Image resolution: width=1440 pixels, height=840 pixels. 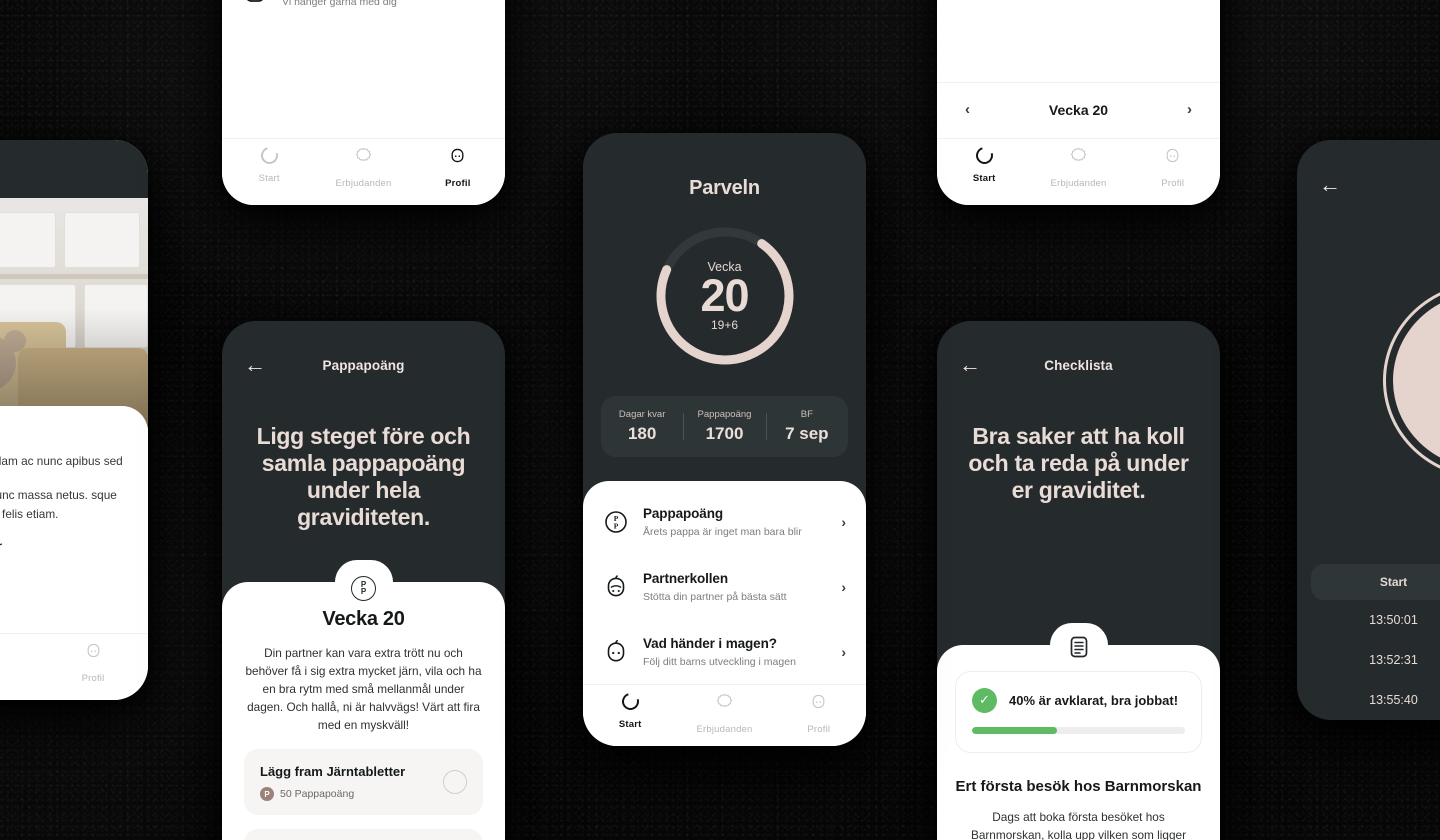 I want to click on list-item-title: Pappapoäng, so click(x=683, y=513).